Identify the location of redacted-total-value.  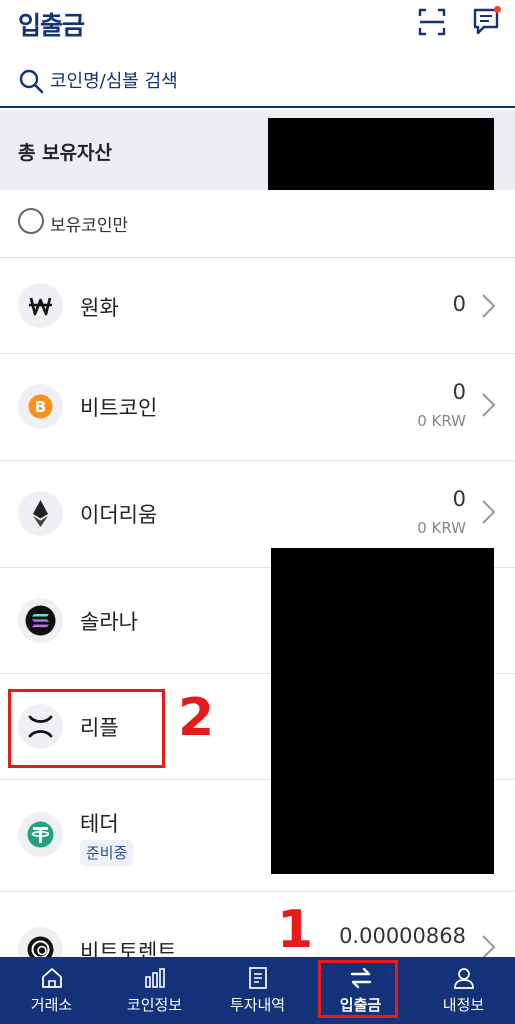
(381, 154).